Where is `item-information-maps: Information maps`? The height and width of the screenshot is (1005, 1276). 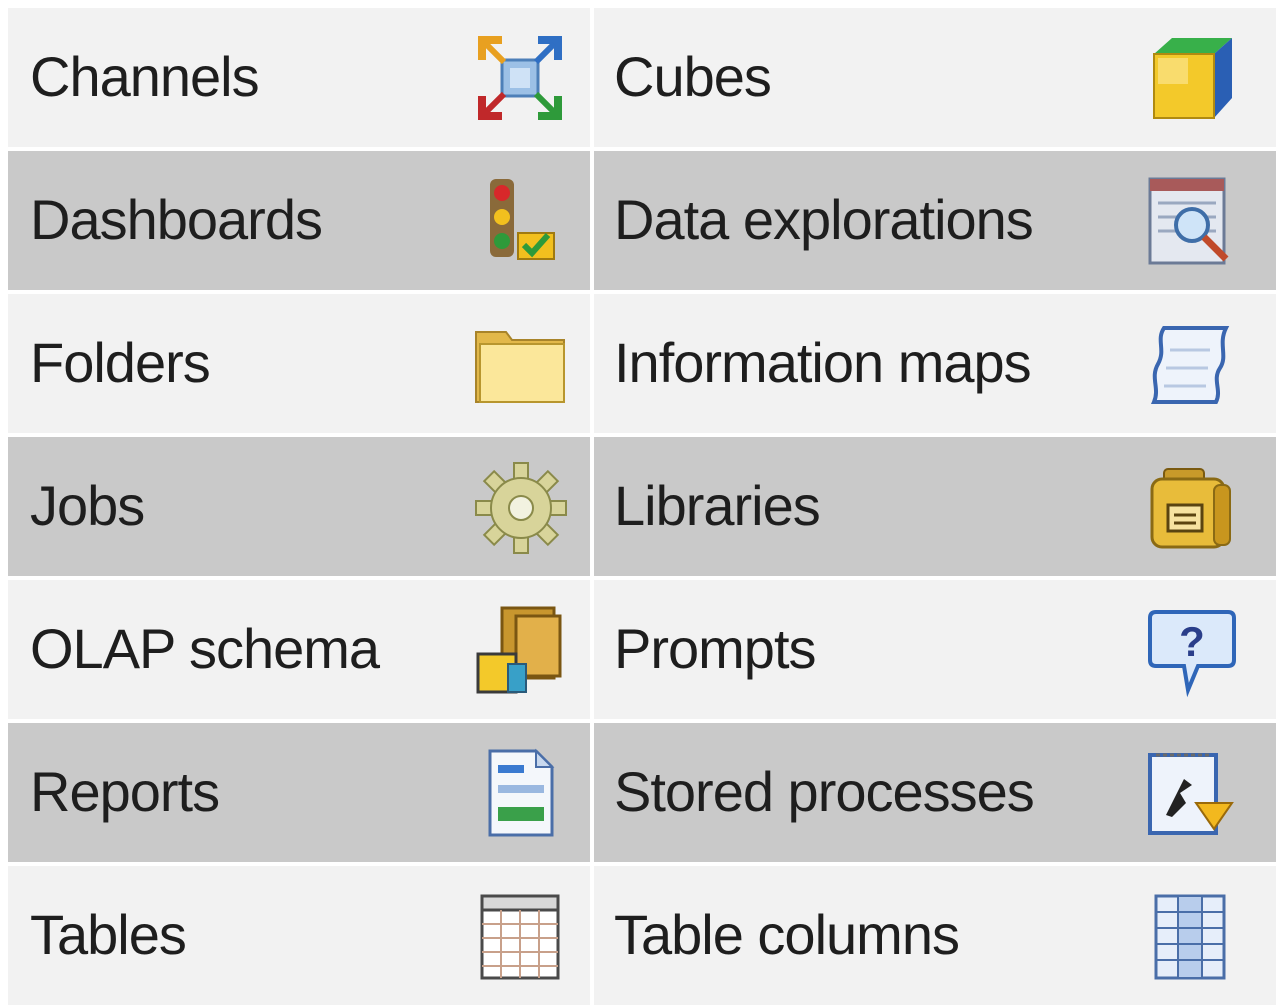
item-information-maps: Information maps is located at coordinates (935, 363).